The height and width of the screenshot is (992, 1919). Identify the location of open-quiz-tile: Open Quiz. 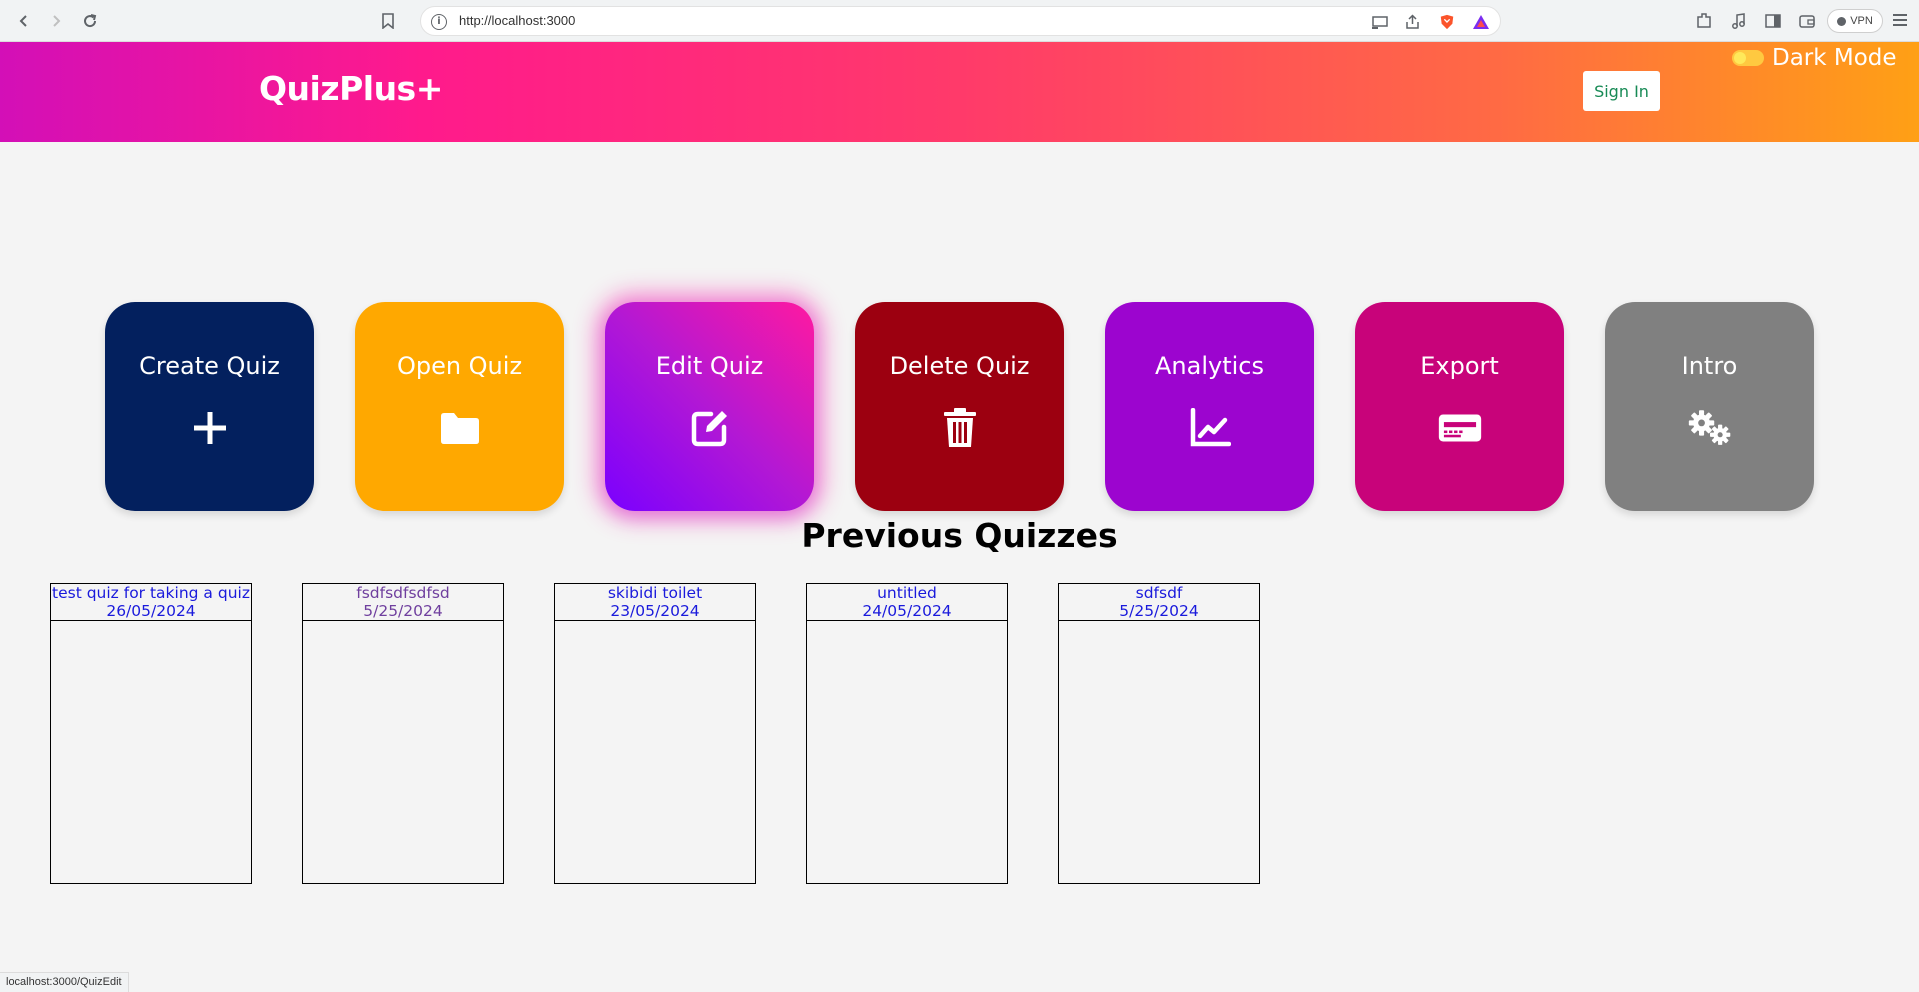
(459, 406).